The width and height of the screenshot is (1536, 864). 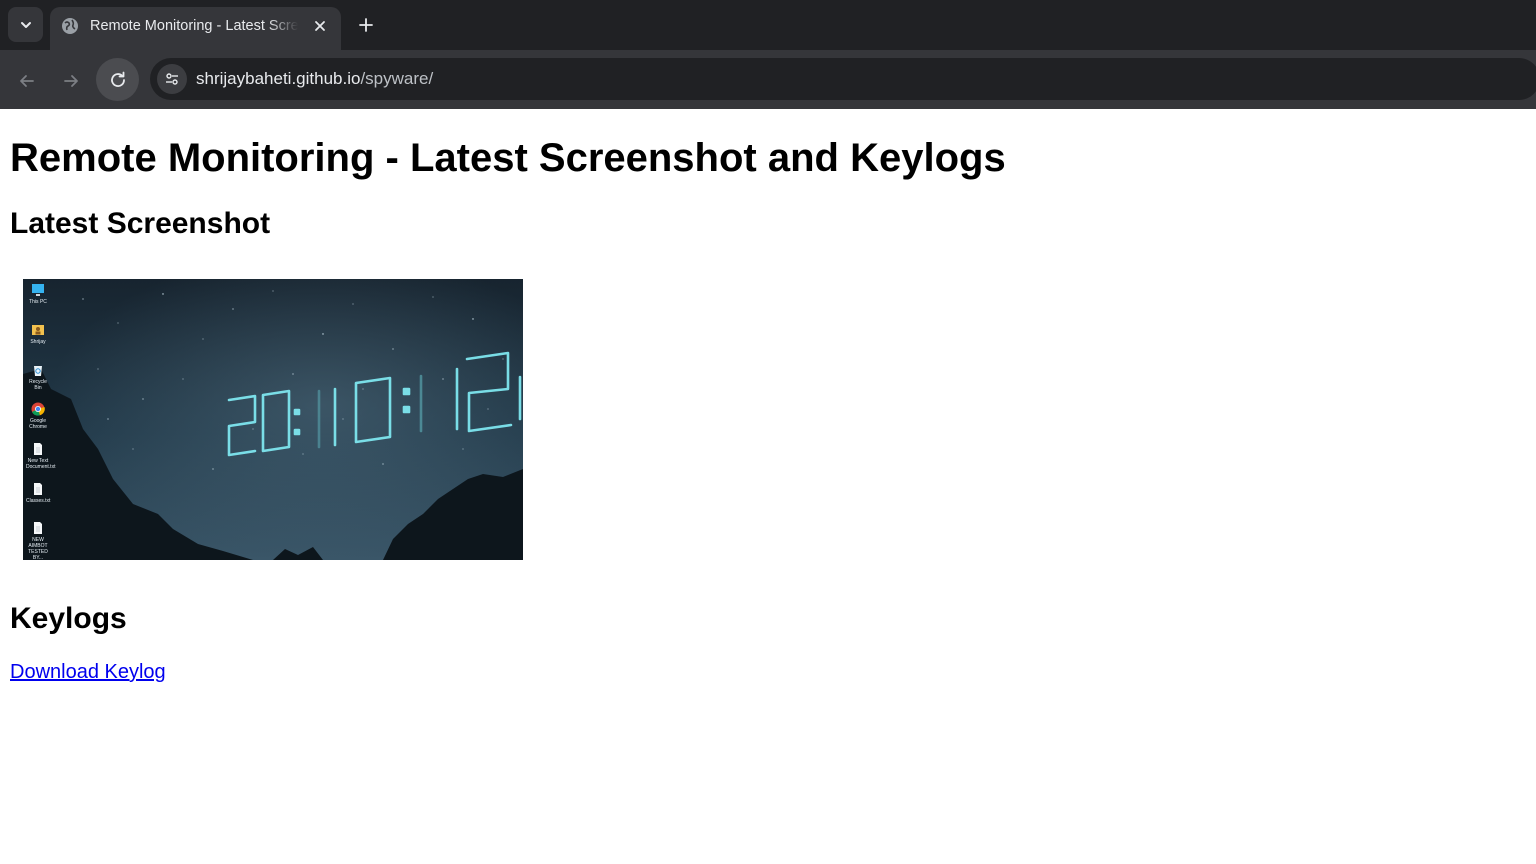 What do you see at coordinates (38, 302) in the screenshot?
I see `desktop-icon-label: This PC` at bounding box center [38, 302].